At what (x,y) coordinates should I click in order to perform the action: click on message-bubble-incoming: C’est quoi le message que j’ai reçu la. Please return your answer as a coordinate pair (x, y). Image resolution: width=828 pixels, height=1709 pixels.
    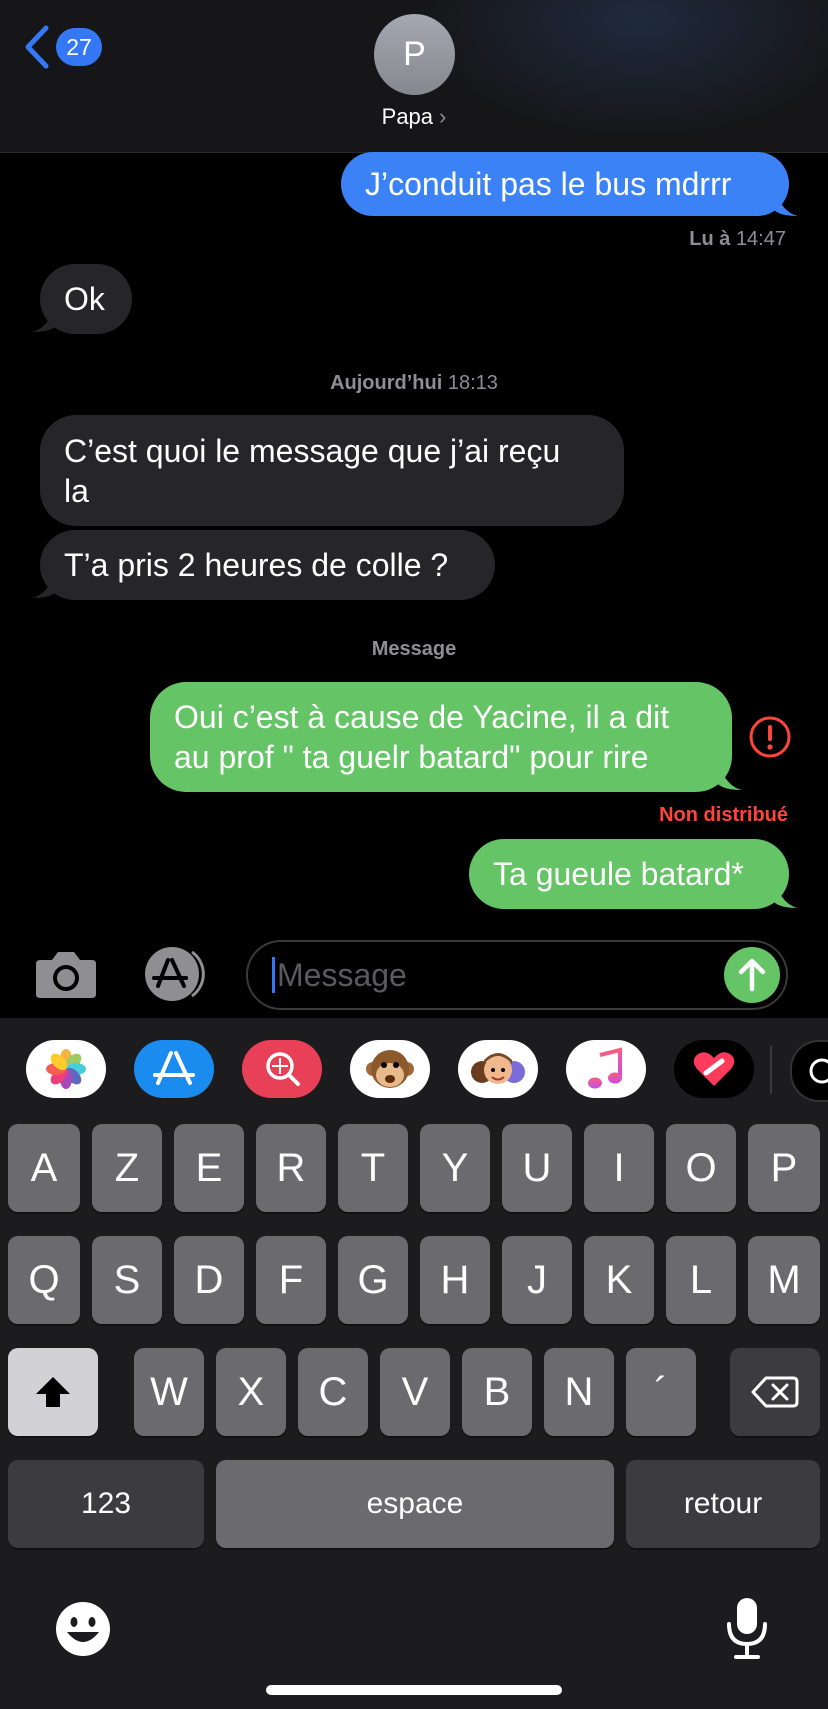
    Looking at the image, I should click on (332, 470).